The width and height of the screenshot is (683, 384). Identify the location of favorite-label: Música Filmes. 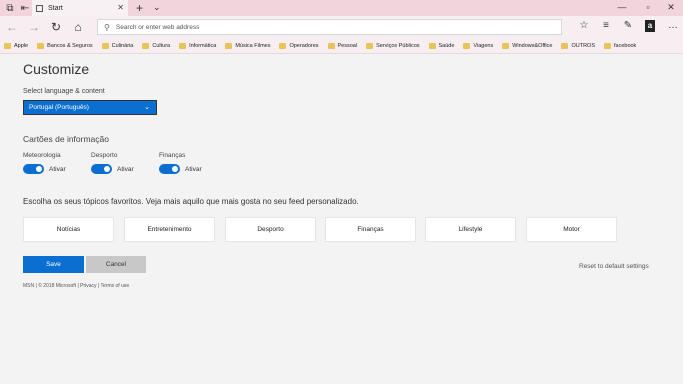
(253, 45).